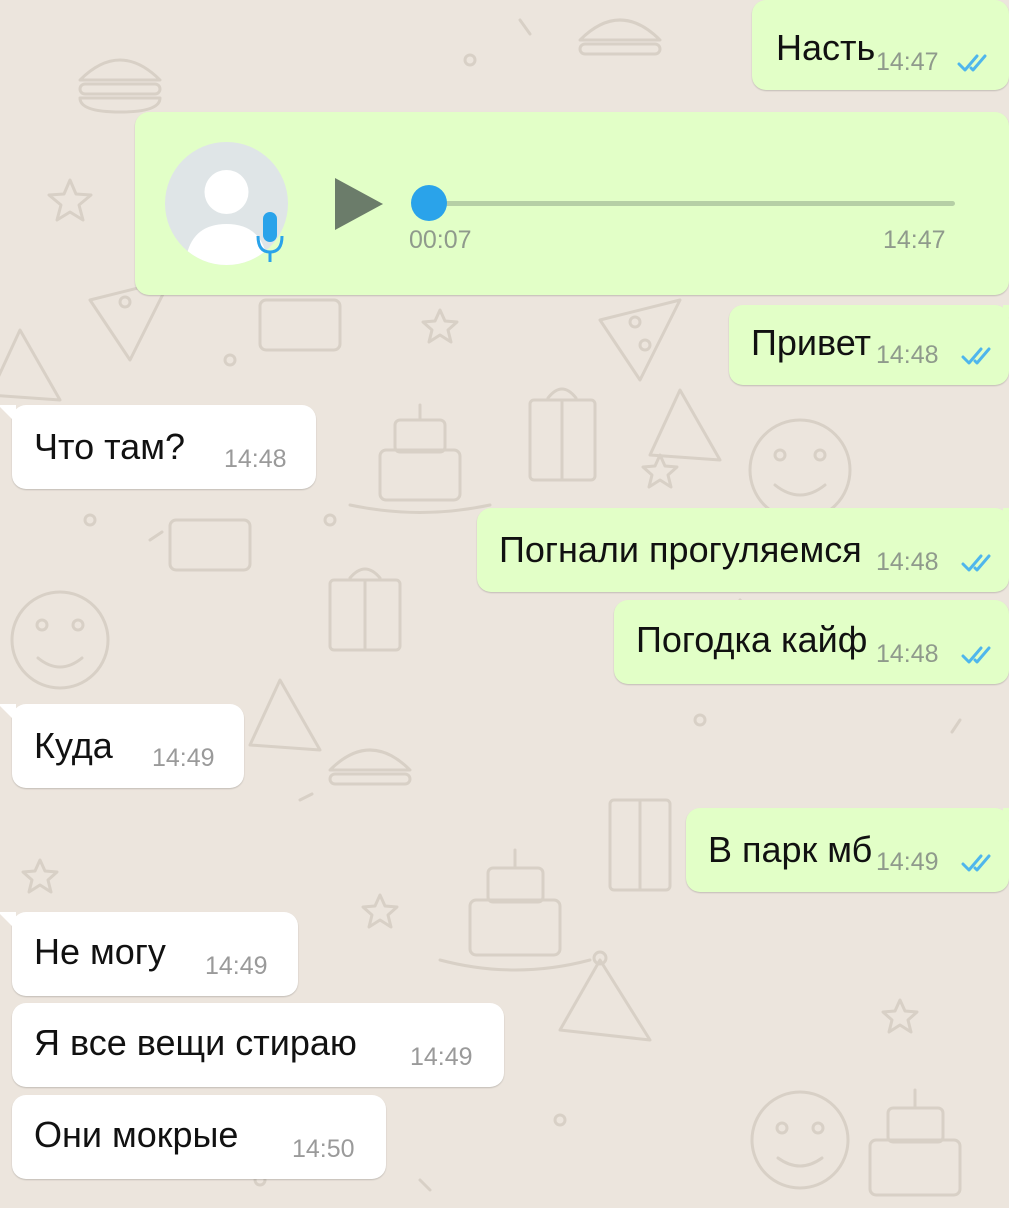 The height and width of the screenshot is (1208, 1009). I want to click on message-bubble-outgoing: В парк мб 14:49, so click(847, 850).